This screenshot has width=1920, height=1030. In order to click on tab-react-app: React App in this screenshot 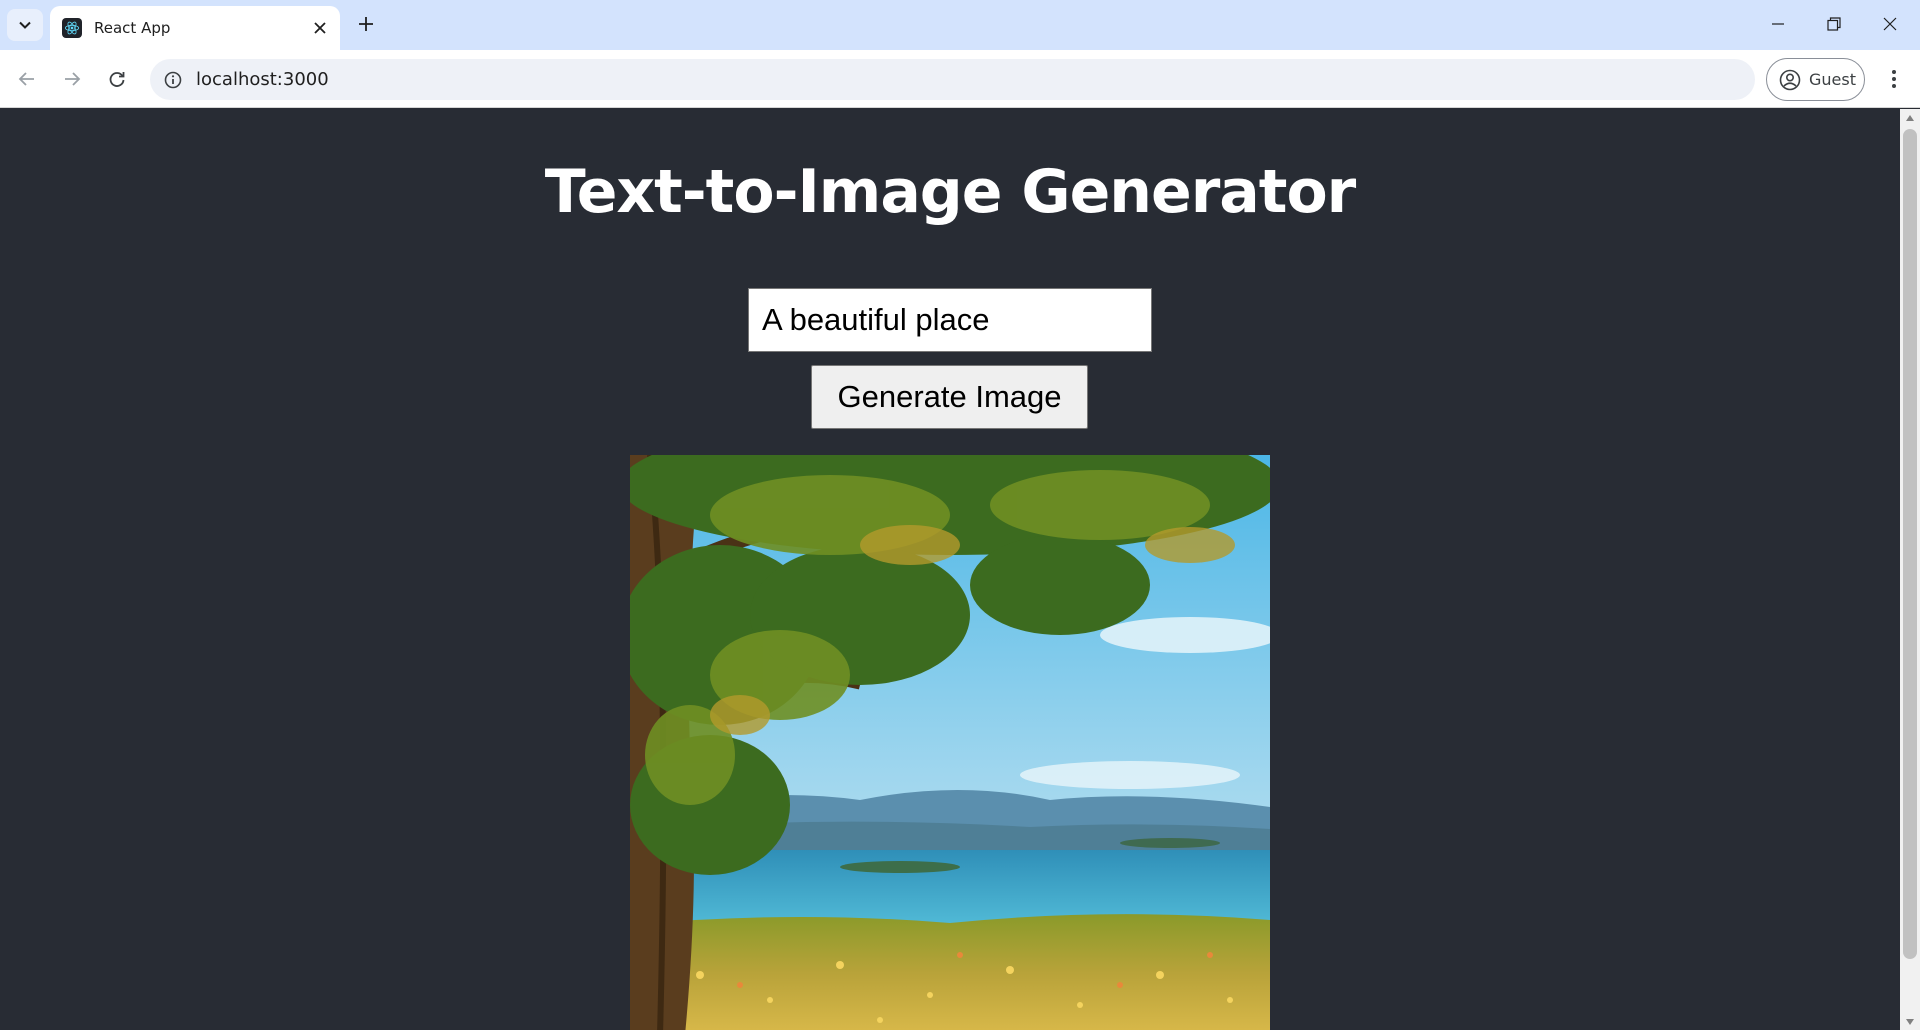, I will do `click(195, 28)`.